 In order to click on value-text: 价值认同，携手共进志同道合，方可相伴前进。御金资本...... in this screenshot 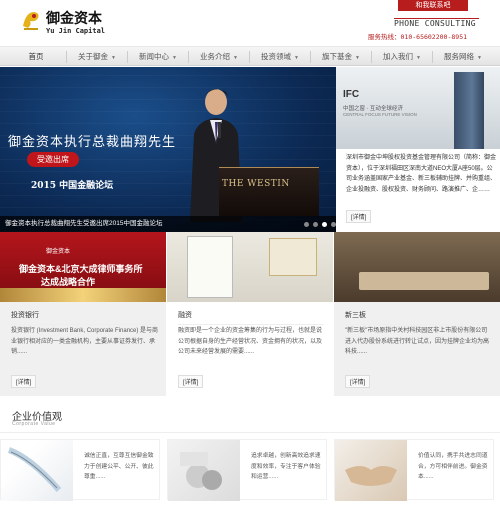, I will do `click(453, 466)`.